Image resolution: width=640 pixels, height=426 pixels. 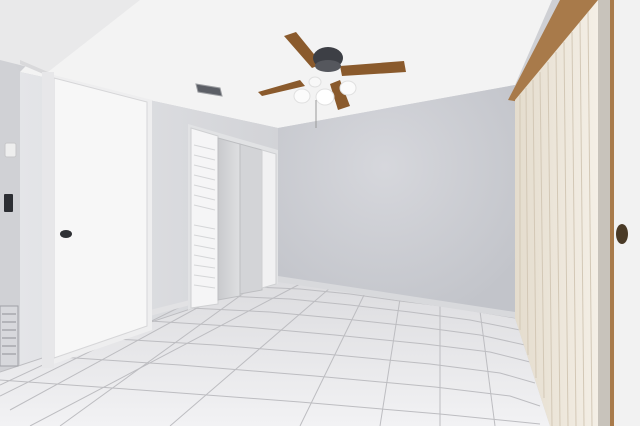 What do you see at coordinates (48, 220) in the screenshot?
I see `door-frame-left-edge` at bounding box center [48, 220].